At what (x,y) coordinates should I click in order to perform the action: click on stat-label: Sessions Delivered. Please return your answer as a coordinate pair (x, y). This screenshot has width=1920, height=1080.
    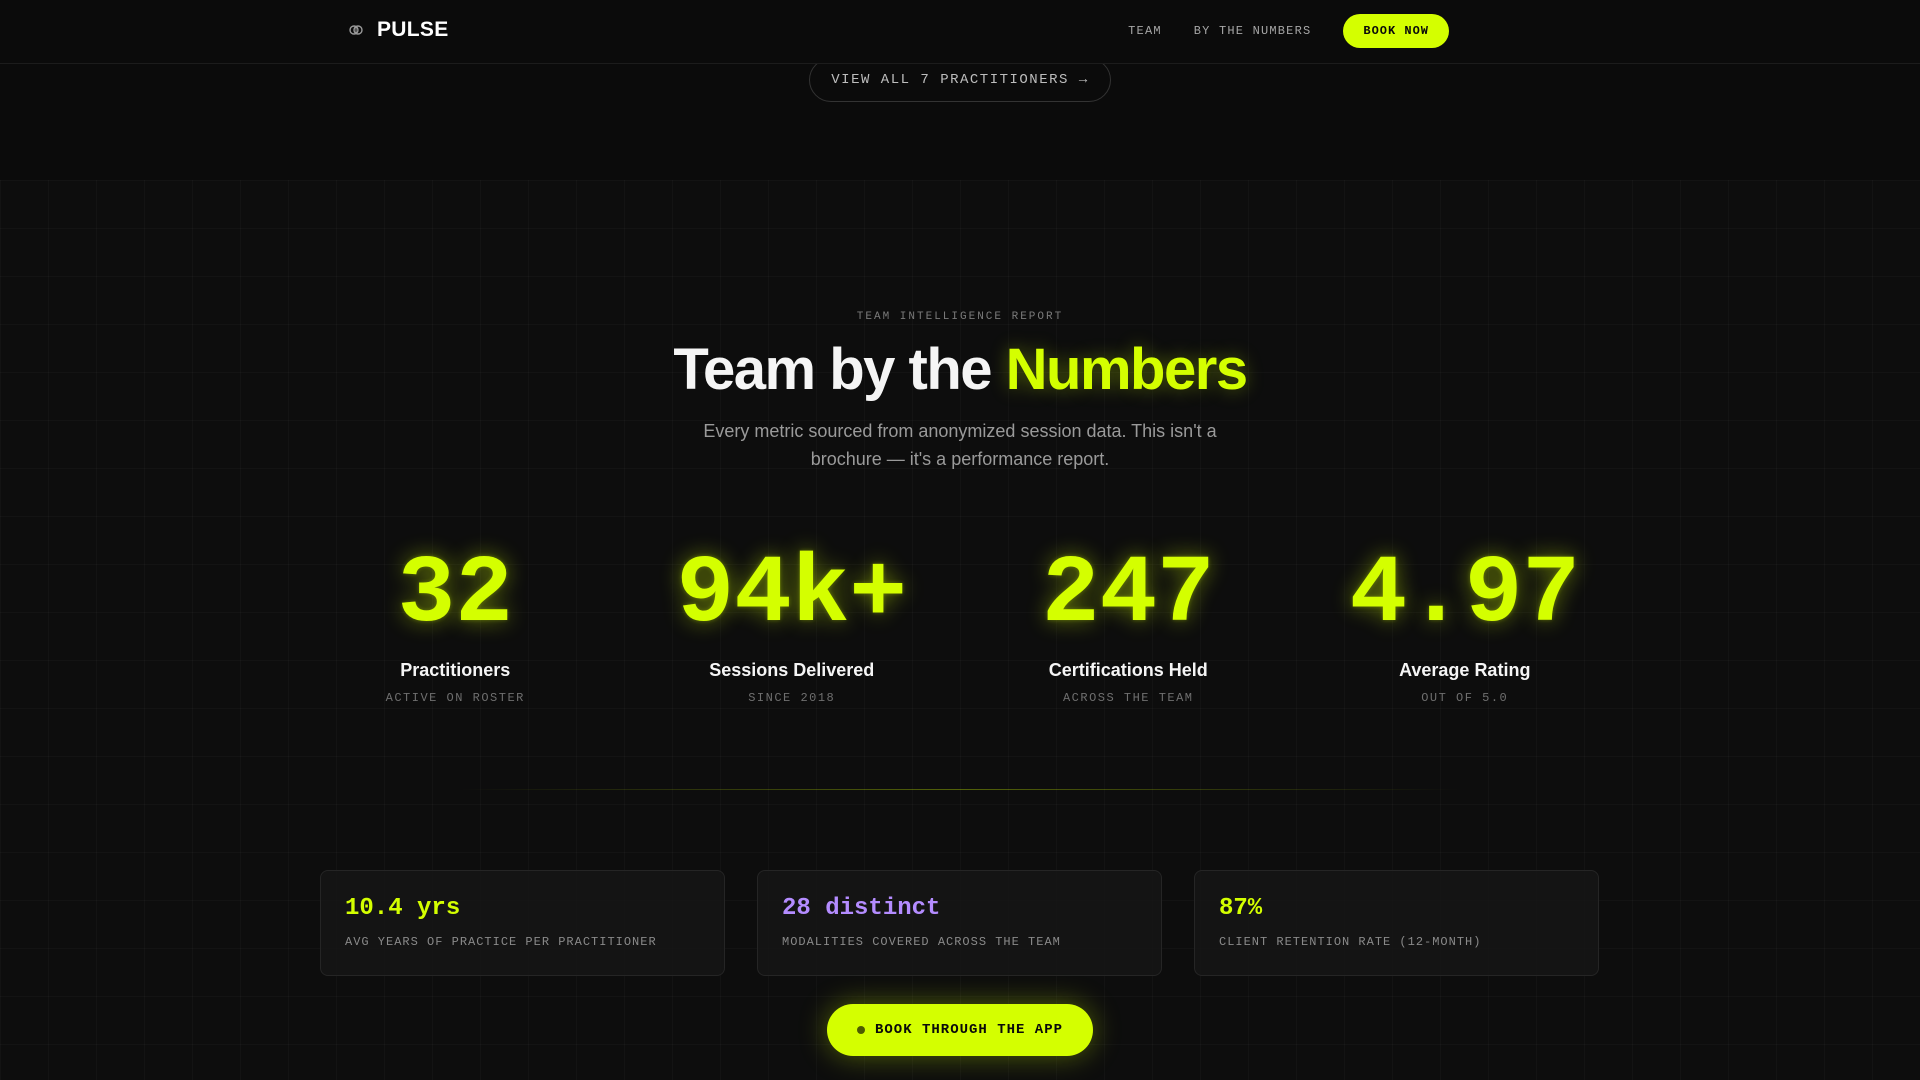
    Looking at the image, I should click on (792, 670).